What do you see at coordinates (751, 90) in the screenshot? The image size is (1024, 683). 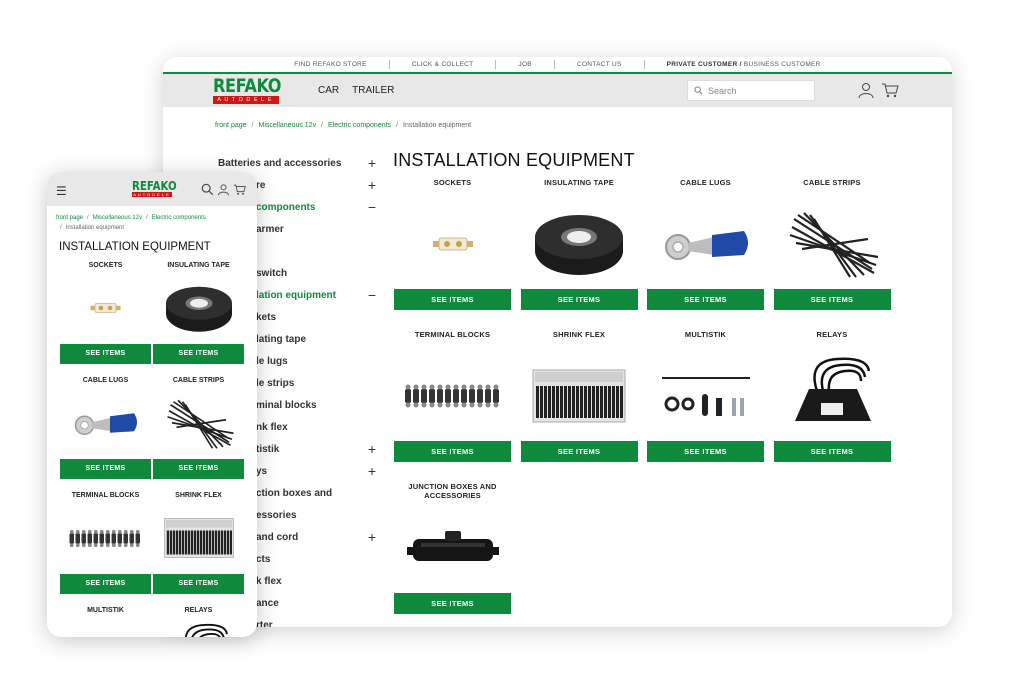 I see `search-input: Search` at bounding box center [751, 90].